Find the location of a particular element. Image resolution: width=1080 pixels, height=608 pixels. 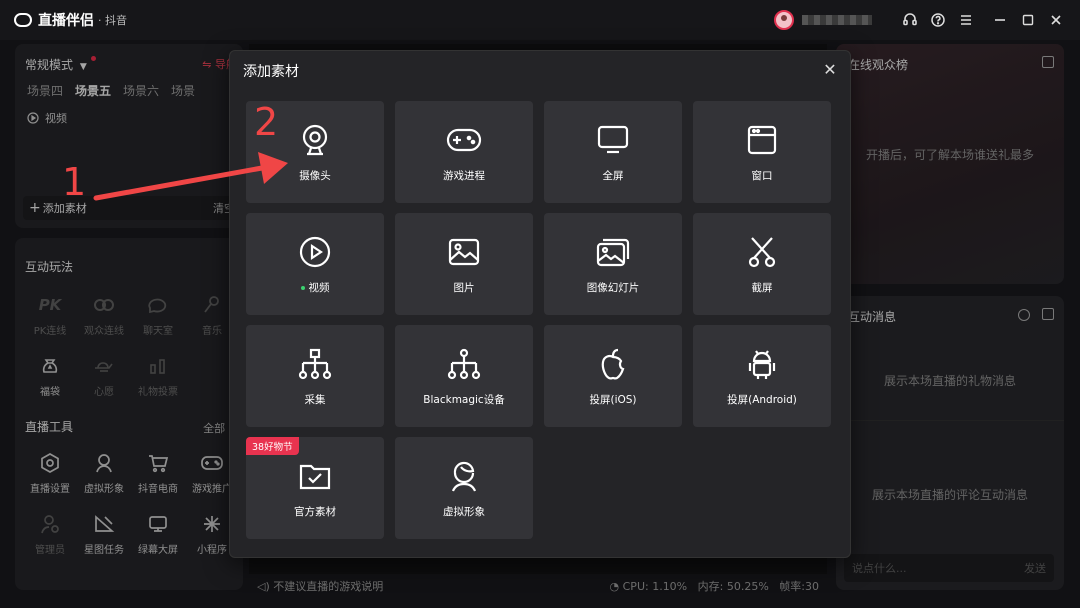

tile-label: 全屏 is located at coordinates (613, 175).